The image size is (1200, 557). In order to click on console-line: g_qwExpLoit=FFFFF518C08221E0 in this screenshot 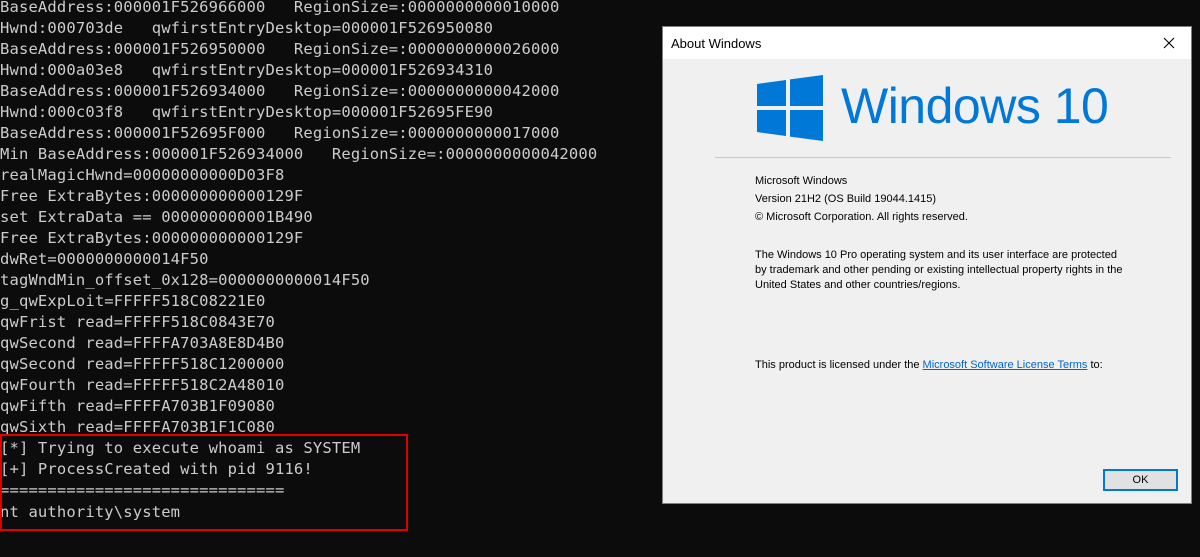, I will do `click(133, 301)`.